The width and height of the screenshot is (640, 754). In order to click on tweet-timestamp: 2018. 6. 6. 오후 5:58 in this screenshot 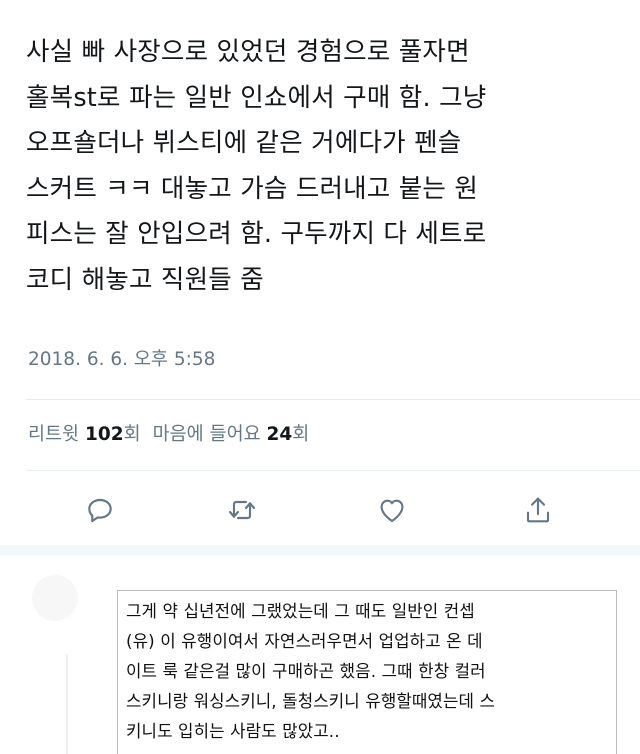, I will do `click(121, 358)`.